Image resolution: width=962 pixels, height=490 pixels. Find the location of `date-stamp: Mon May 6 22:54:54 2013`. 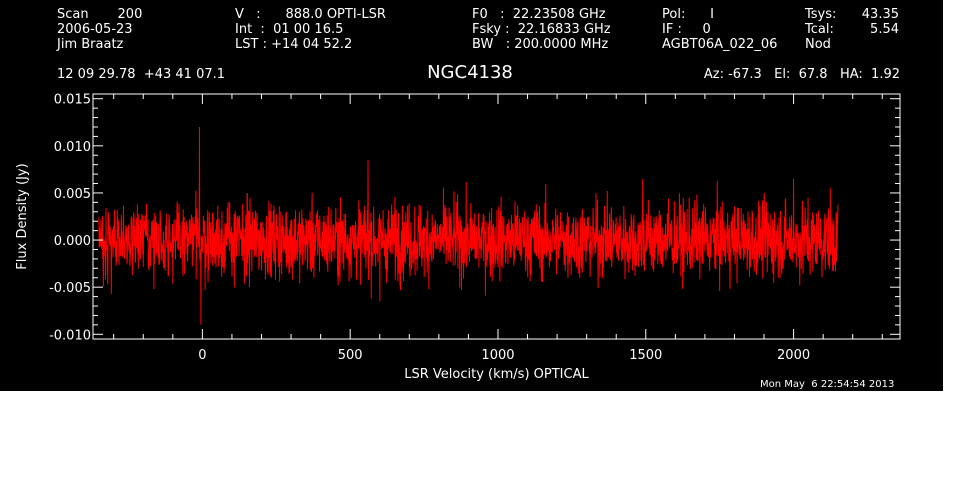

date-stamp: Mon May 6 22:54:54 2013 is located at coordinates (827, 384).